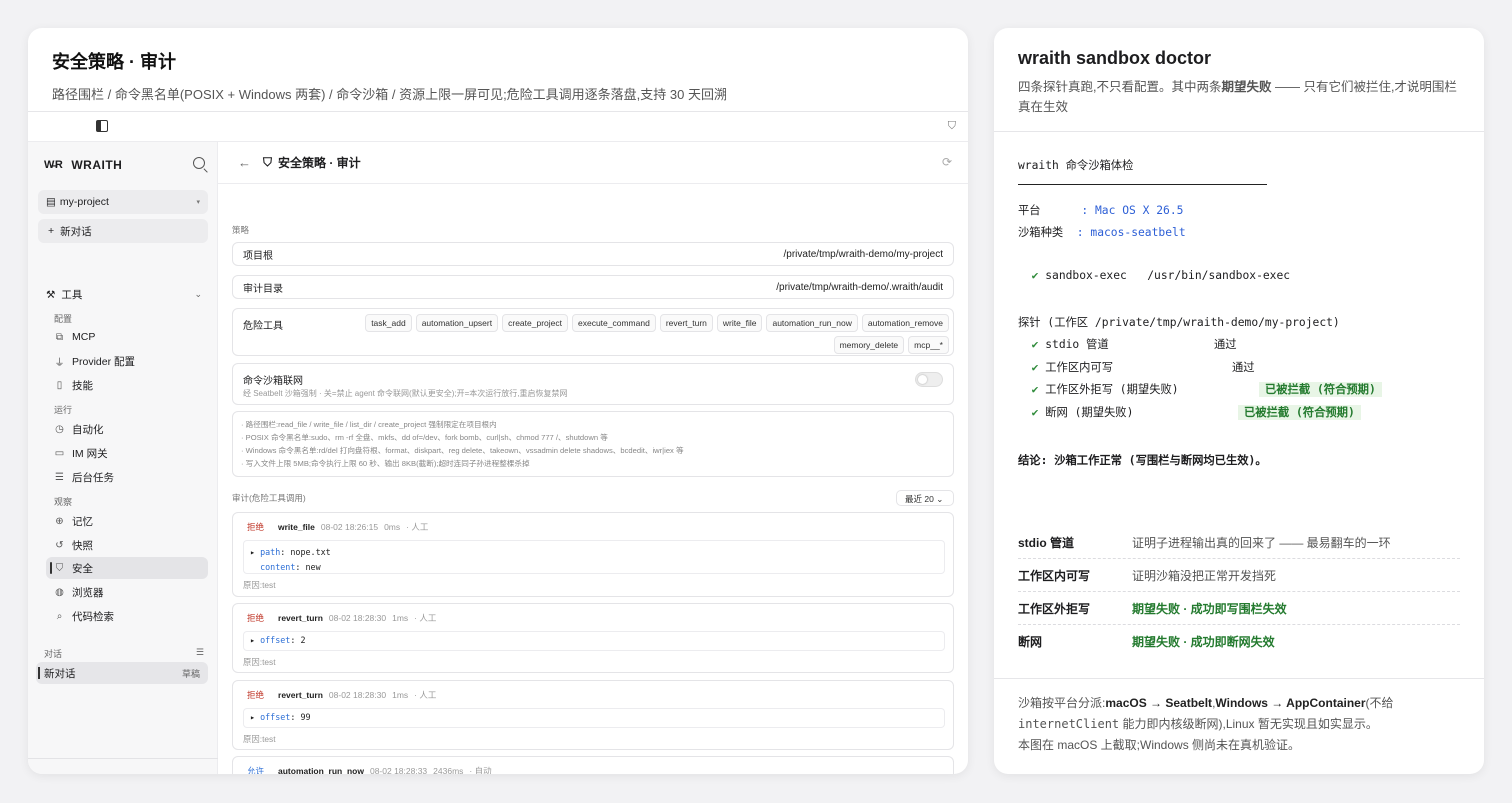 This screenshot has width=1512, height=803. What do you see at coordinates (256, 770) in the screenshot?
I see `status-badge: 允许` at bounding box center [256, 770].